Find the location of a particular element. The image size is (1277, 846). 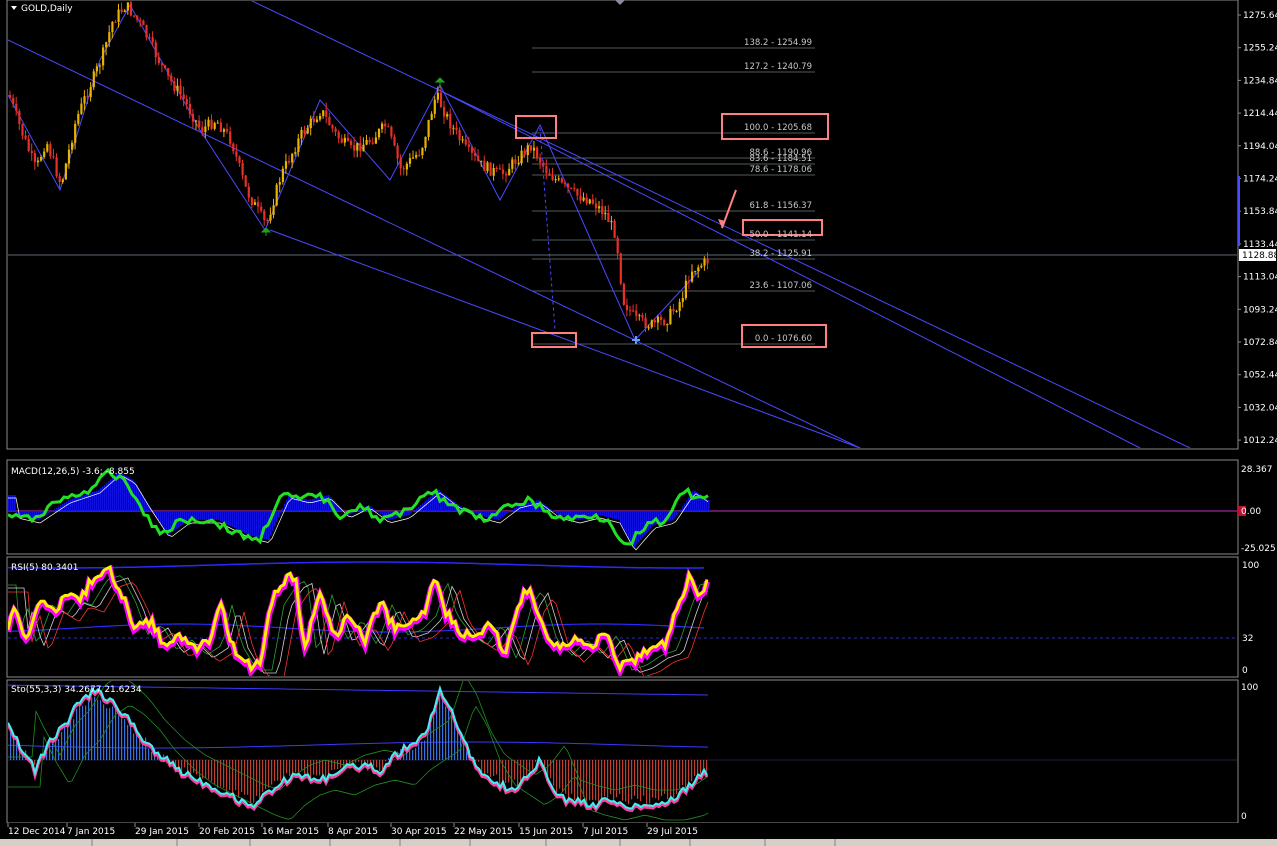

current-price-label: 1128.88 is located at coordinates (1259, 256).